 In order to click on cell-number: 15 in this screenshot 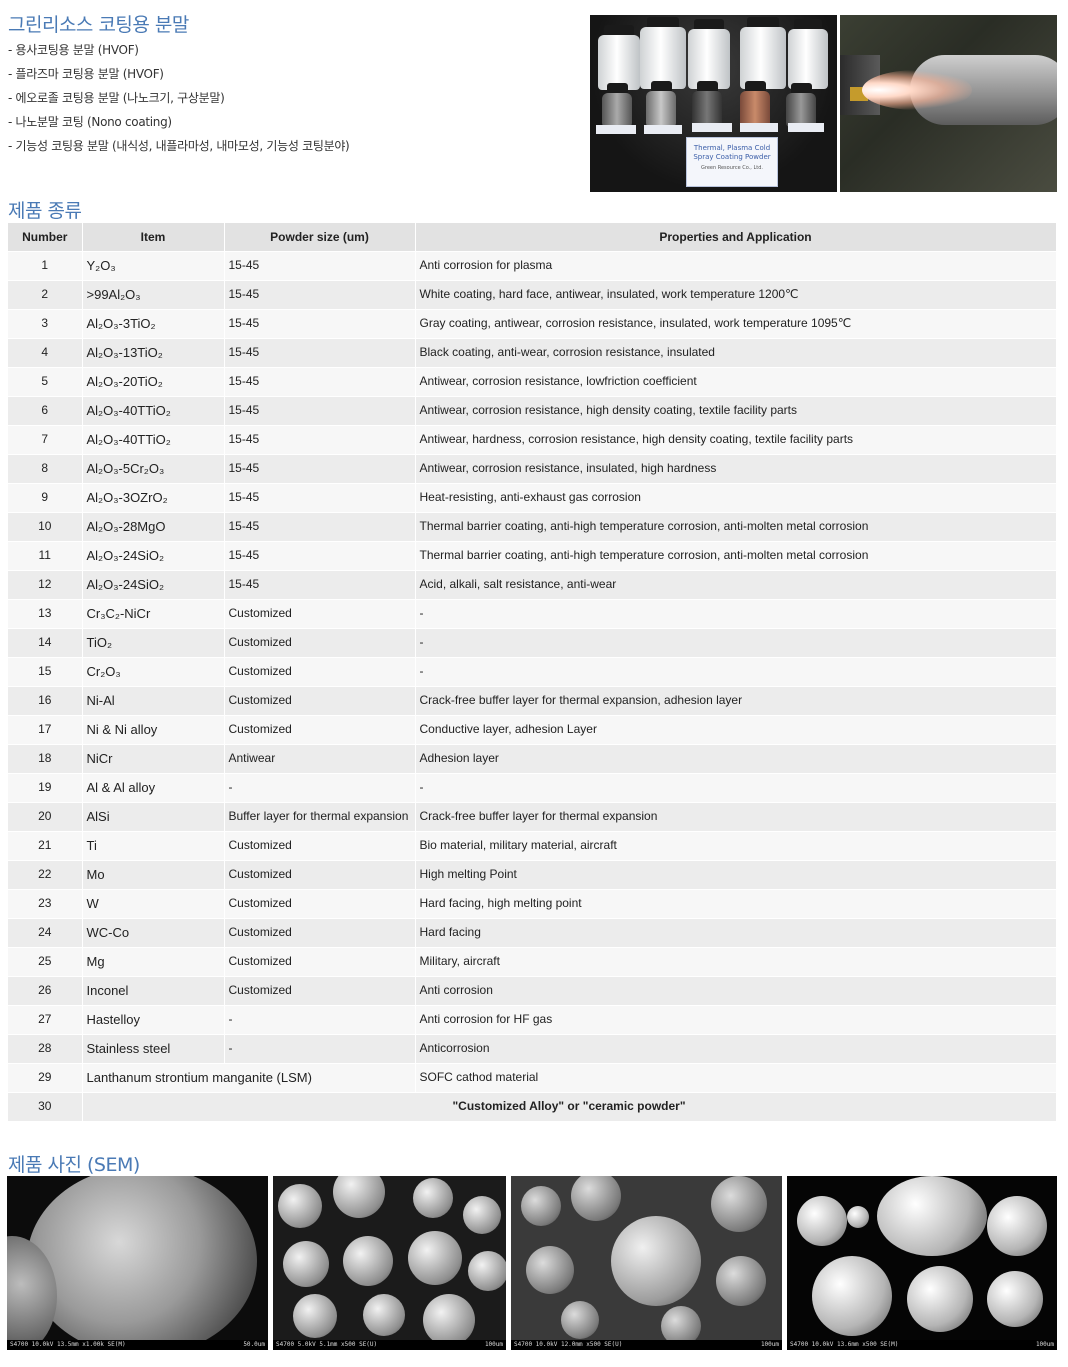, I will do `click(45, 671)`.